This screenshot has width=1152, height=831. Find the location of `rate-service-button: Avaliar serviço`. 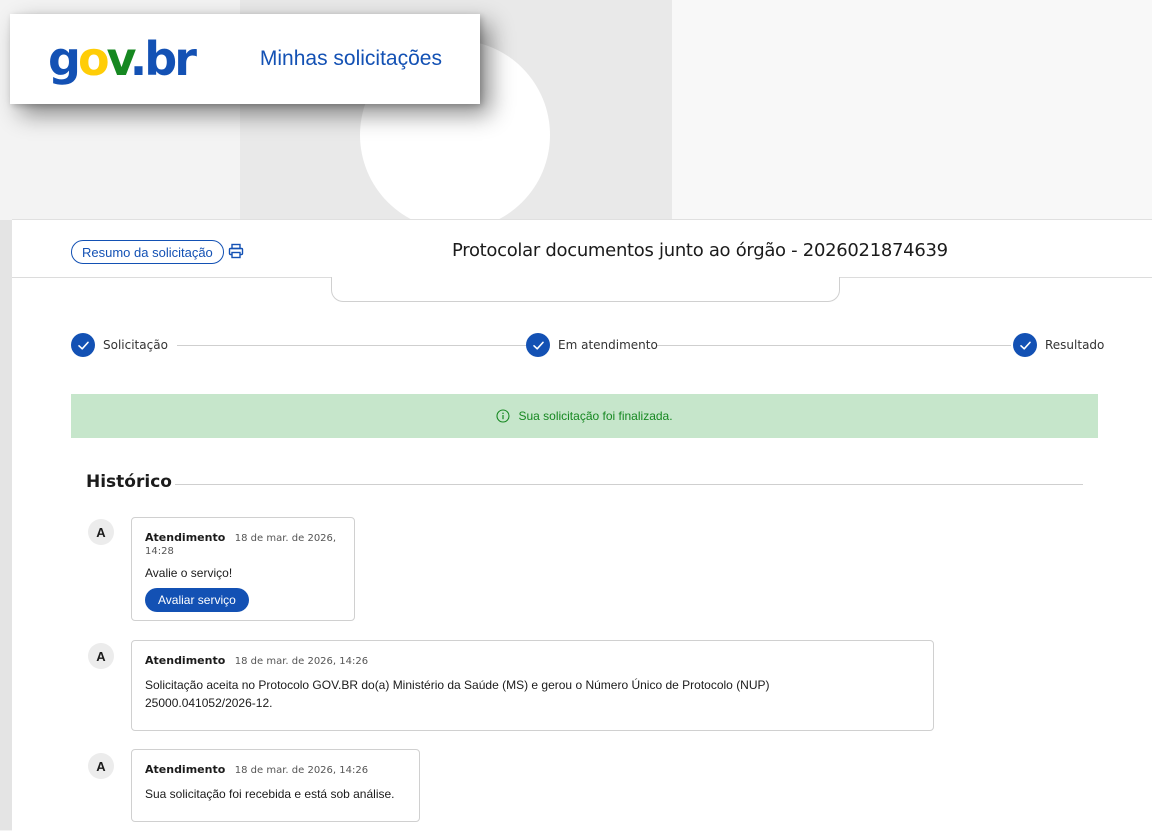

rate-service-button: Avaliar serviço is located at coordinates (197, 600).